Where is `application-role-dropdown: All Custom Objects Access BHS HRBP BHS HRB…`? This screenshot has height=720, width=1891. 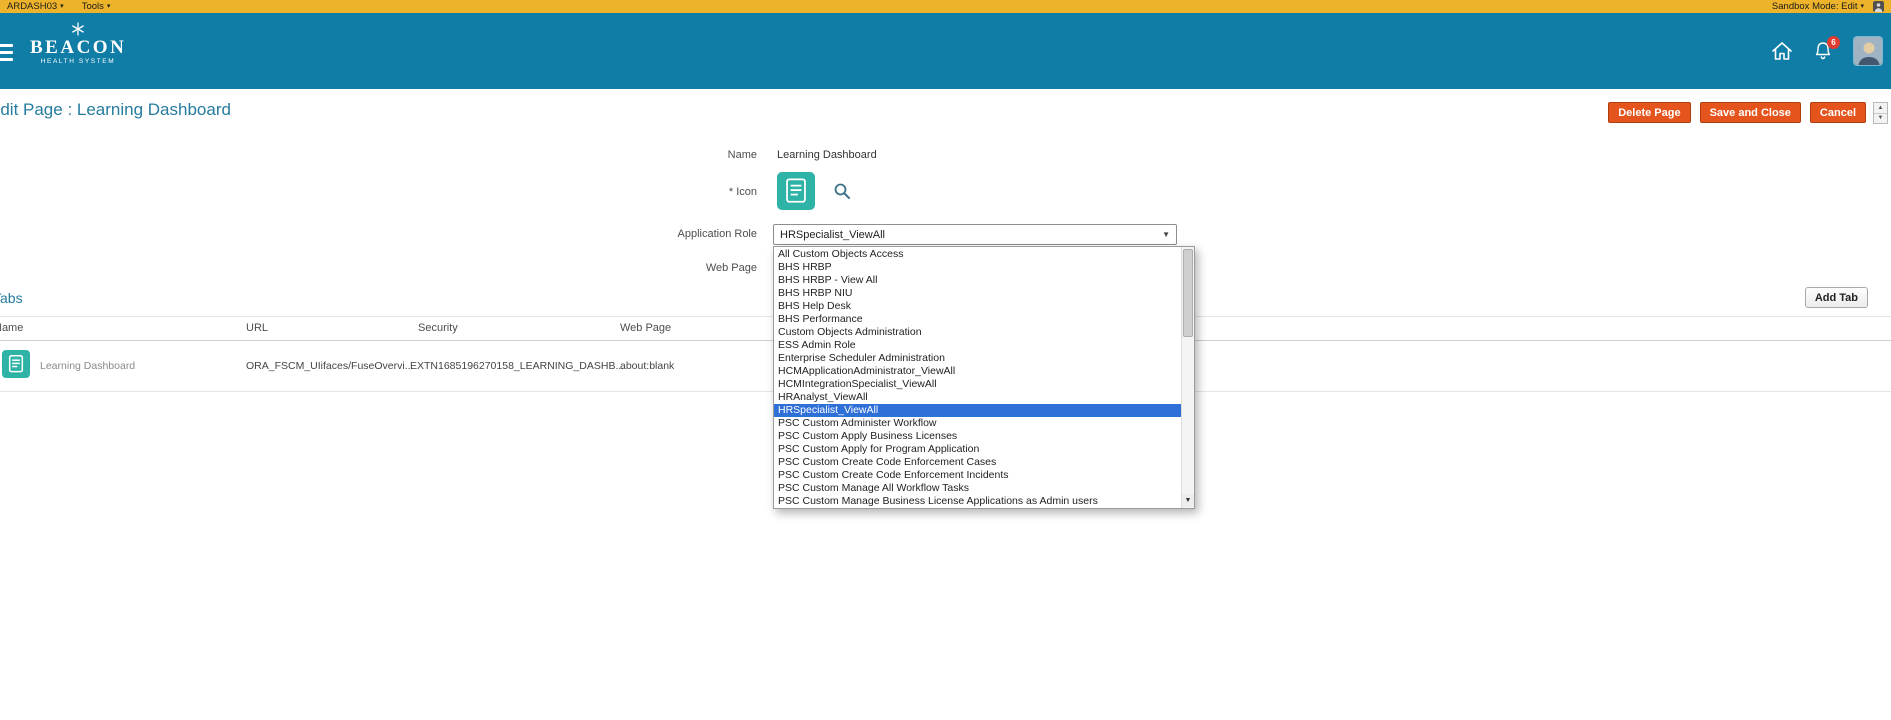 application-role-dropdown: All Custom Objects Access BHS HRBP BHS HRB… is located at coordinates (984, 377).